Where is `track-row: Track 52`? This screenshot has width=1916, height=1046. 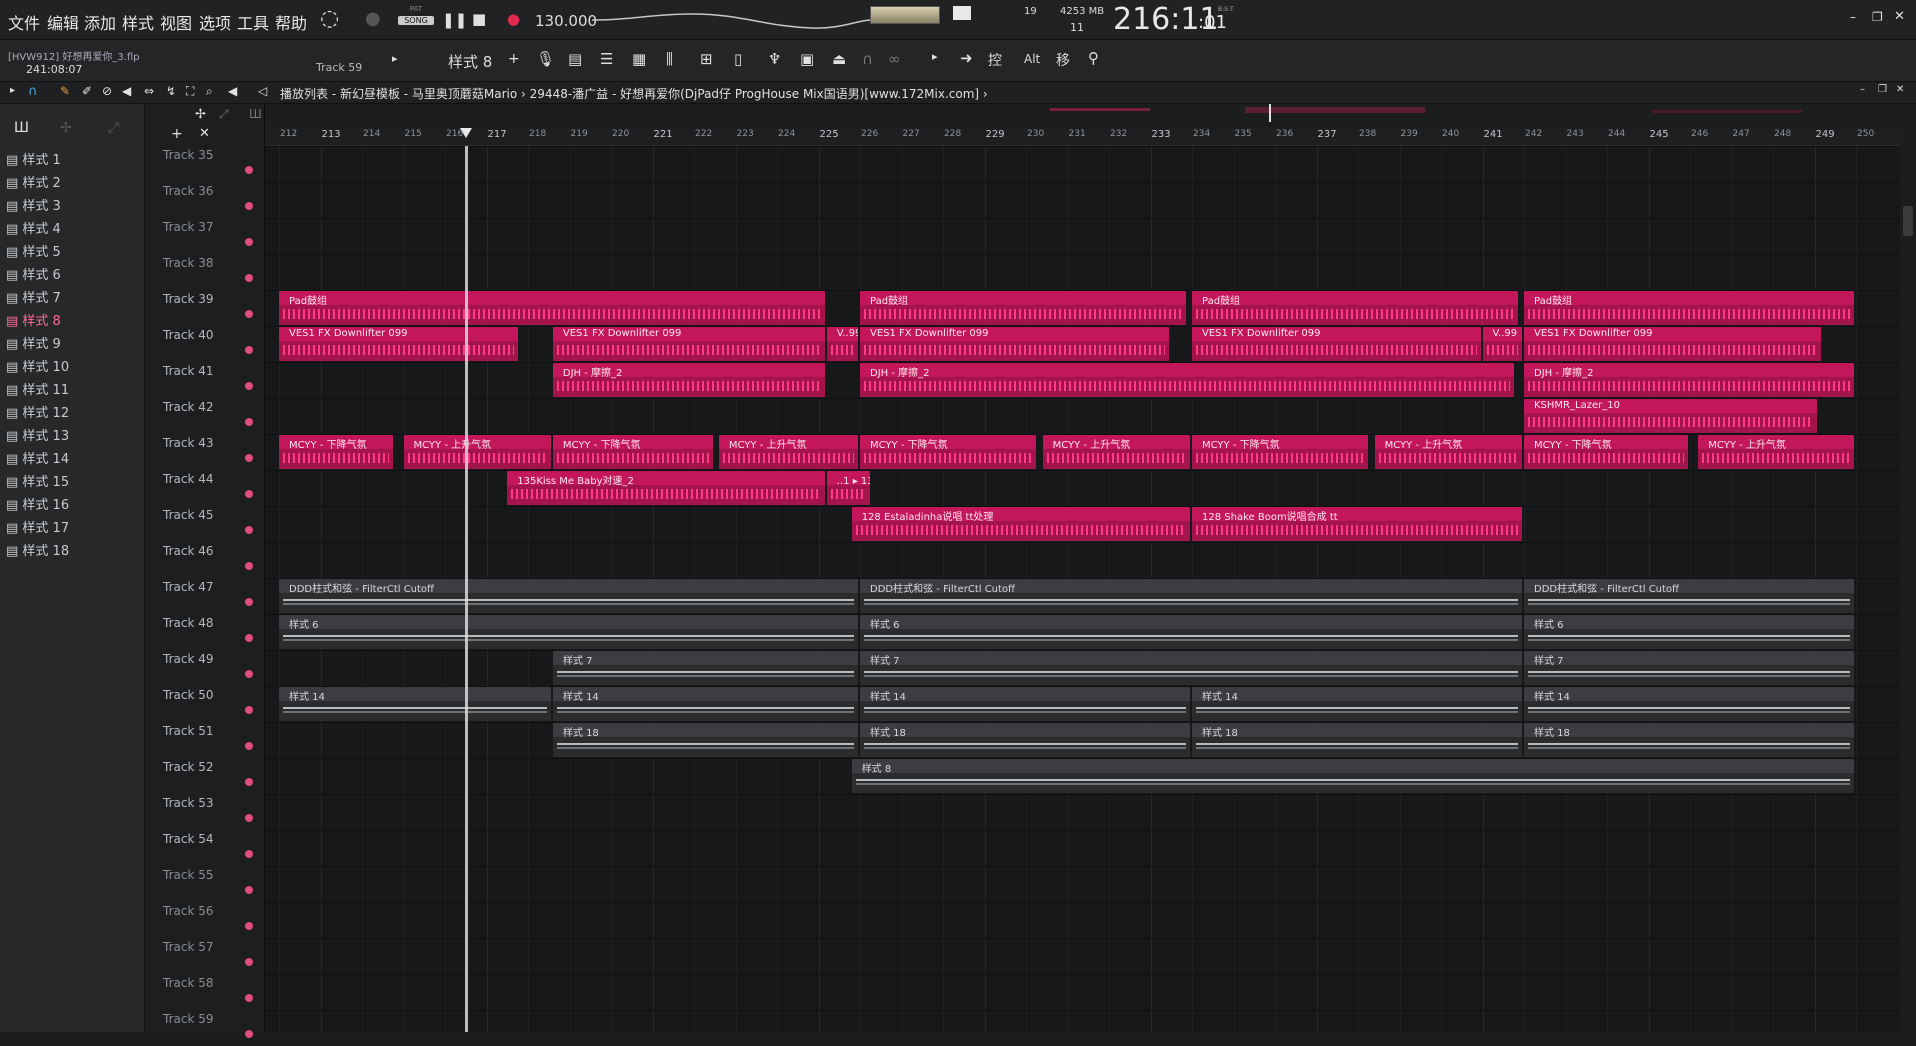 track-row: Track 52 is located at coordinates (205, 776).